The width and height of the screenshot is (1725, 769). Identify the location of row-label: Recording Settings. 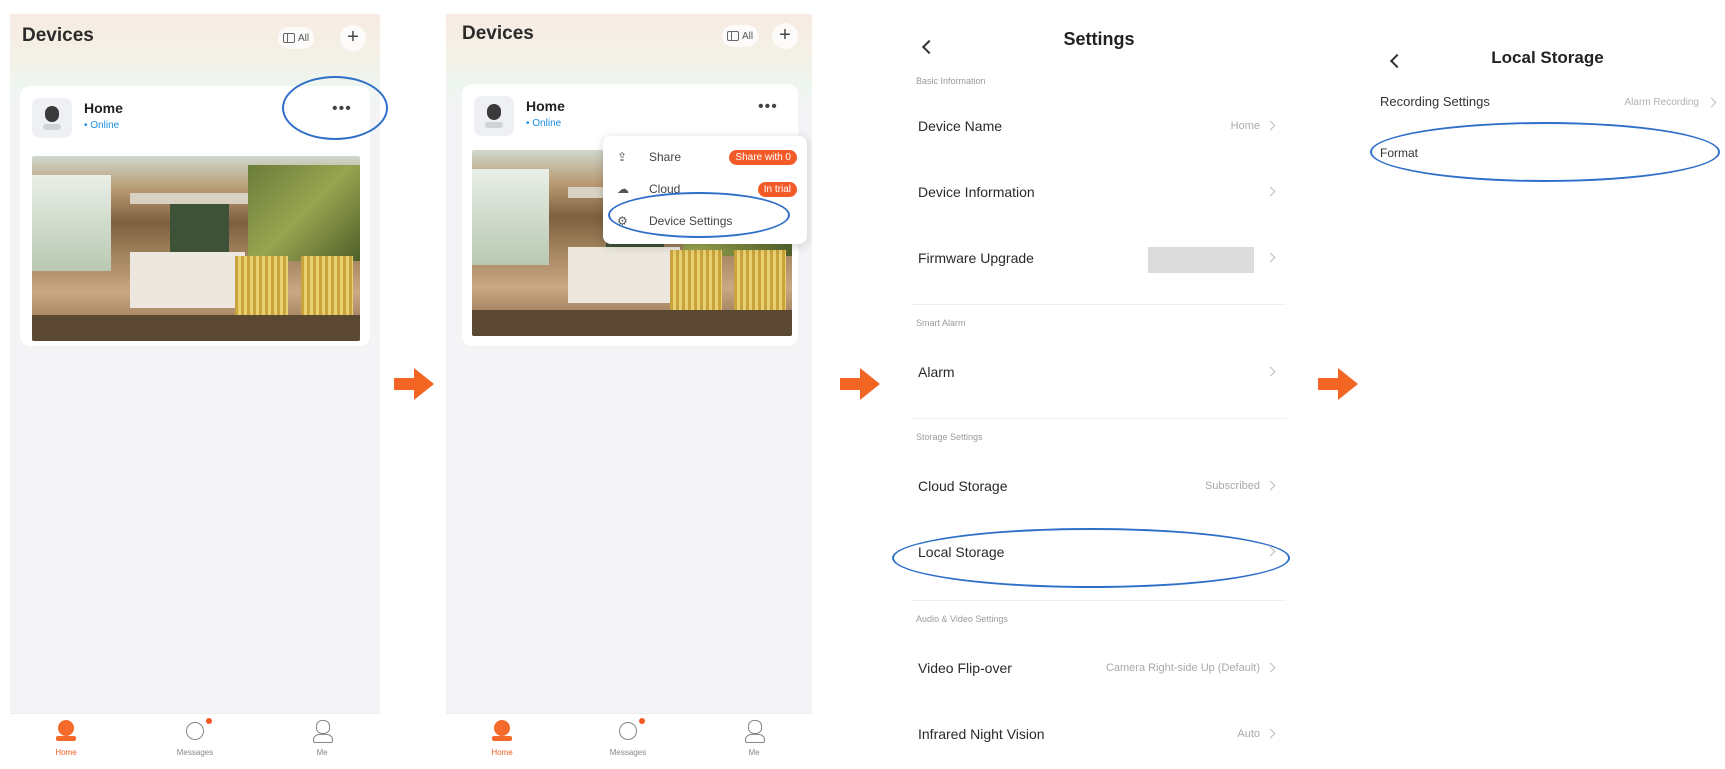
(1435, 101).